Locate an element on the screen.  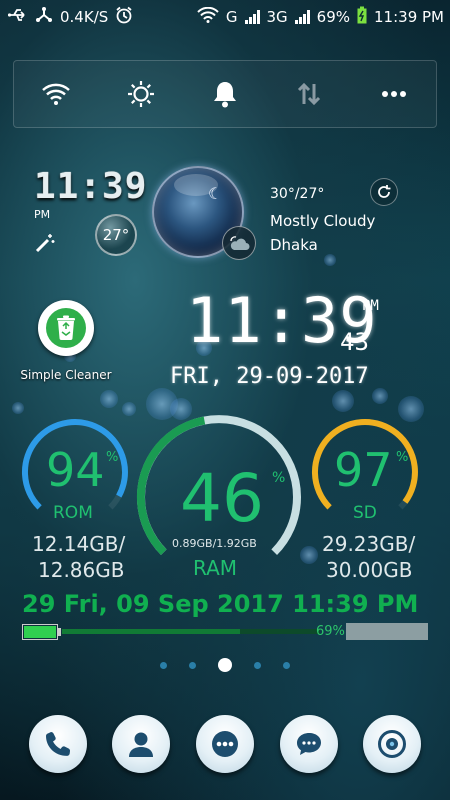
more-settings-button is located at coordinates (394, 94).